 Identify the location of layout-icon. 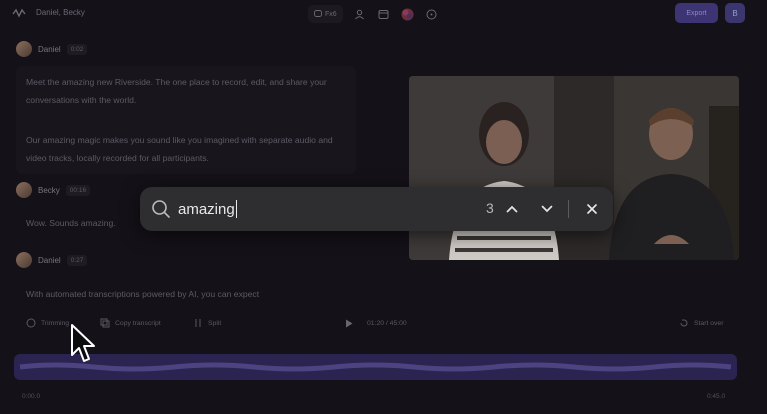
(384, 14).